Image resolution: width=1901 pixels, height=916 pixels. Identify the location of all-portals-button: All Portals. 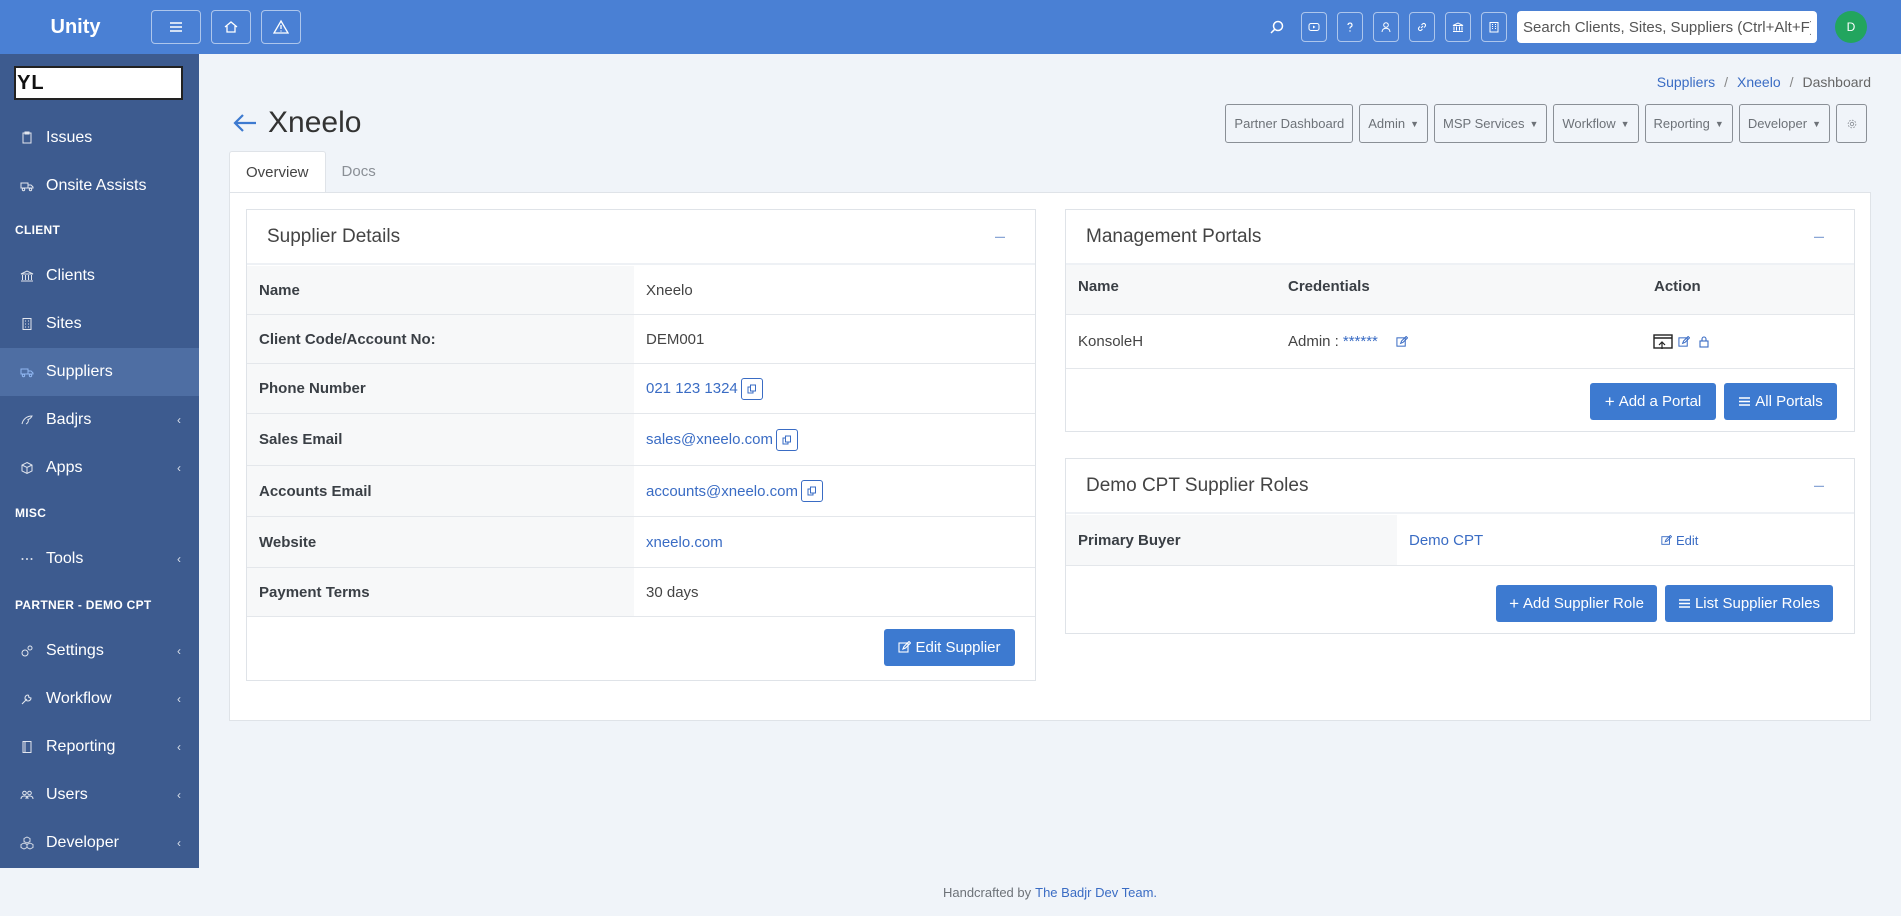
(1780, 401).